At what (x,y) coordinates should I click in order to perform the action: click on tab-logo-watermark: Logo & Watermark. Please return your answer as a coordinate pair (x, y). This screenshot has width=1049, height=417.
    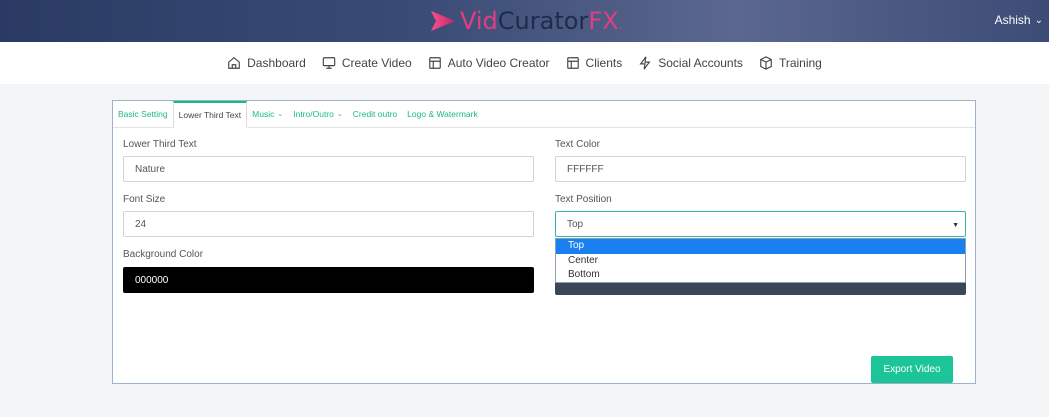
    Looking at the image, I should click on (442, 114).